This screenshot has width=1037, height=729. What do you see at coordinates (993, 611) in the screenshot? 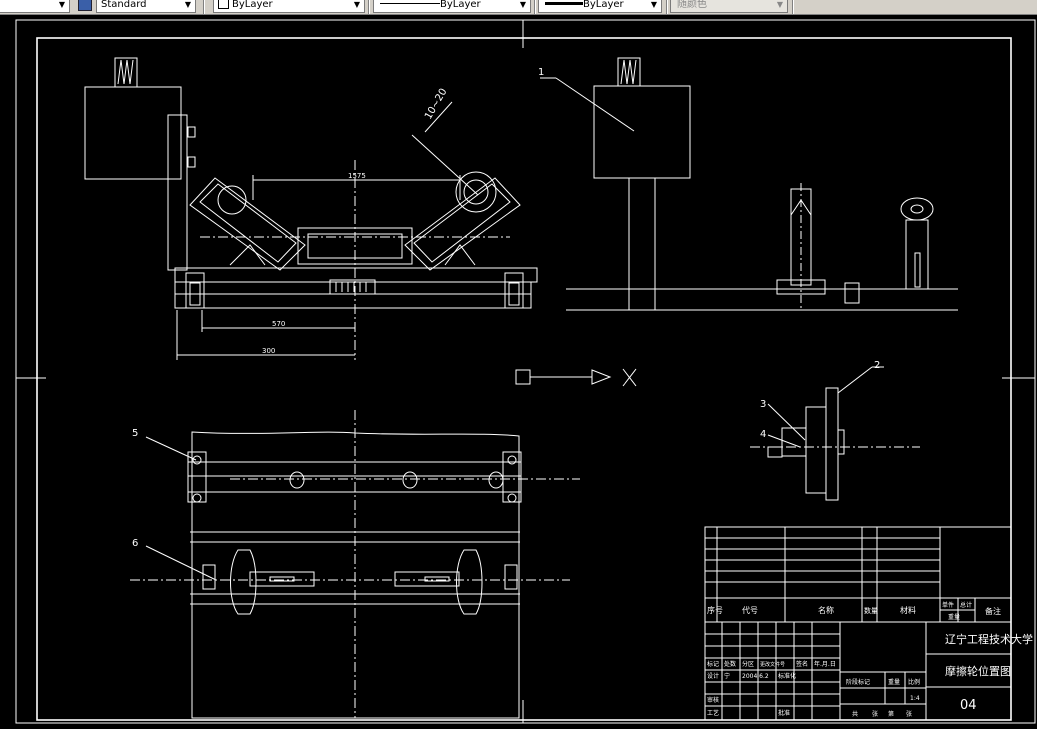
I see `tb-header-remark: 备注` at bounding box center [993, 611].